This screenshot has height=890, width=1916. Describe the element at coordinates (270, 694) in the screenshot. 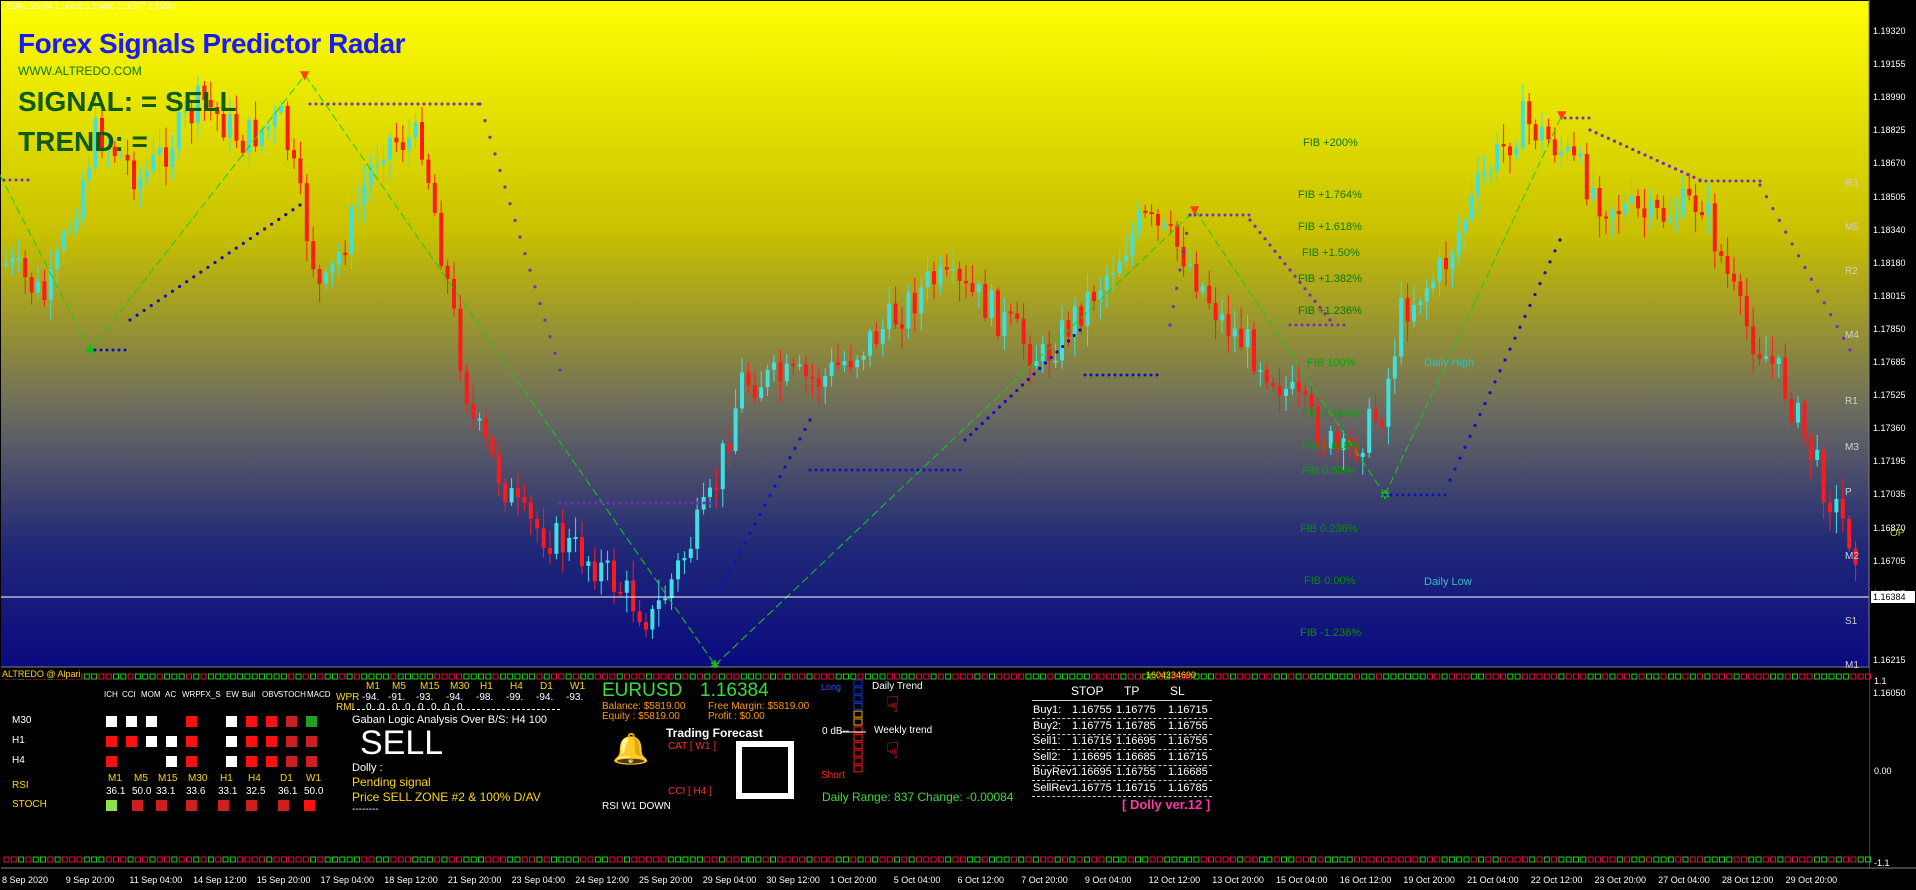

I see `indicator-header-label: OBV` at that location.